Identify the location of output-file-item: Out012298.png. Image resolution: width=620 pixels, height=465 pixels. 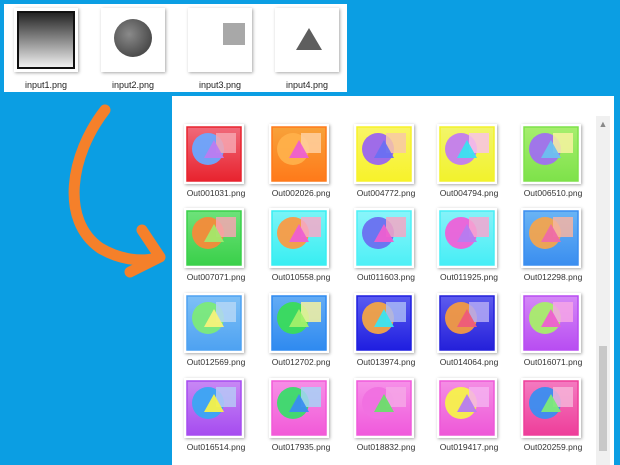
(553, 248).